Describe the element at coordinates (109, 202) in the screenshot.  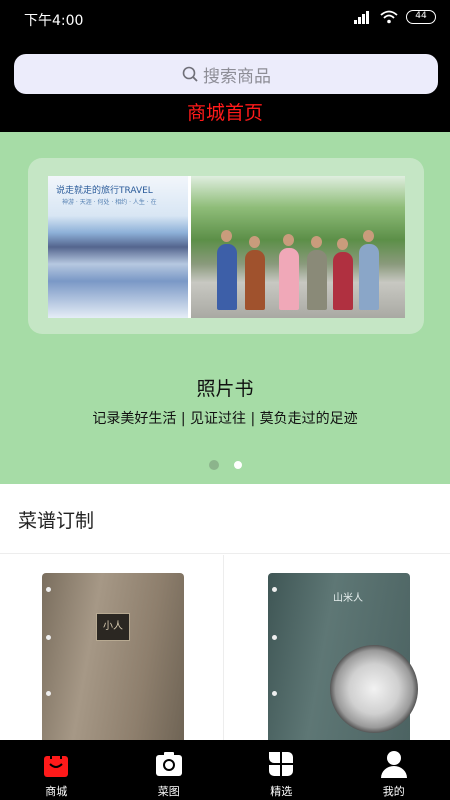
I see `cover-subtitle: 神游 · 天涯 · 何处 · 相约 · 人生 · 在` at that location.